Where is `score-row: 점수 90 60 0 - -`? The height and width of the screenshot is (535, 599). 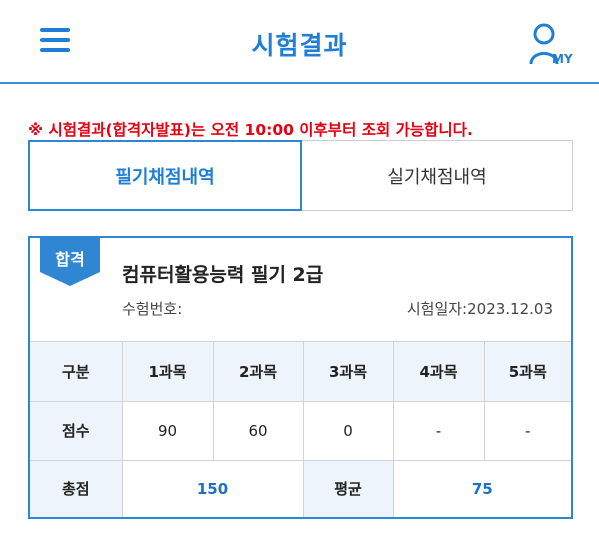
score-row: 점수 90 60 0 - - is located at coordinates (300, 431).